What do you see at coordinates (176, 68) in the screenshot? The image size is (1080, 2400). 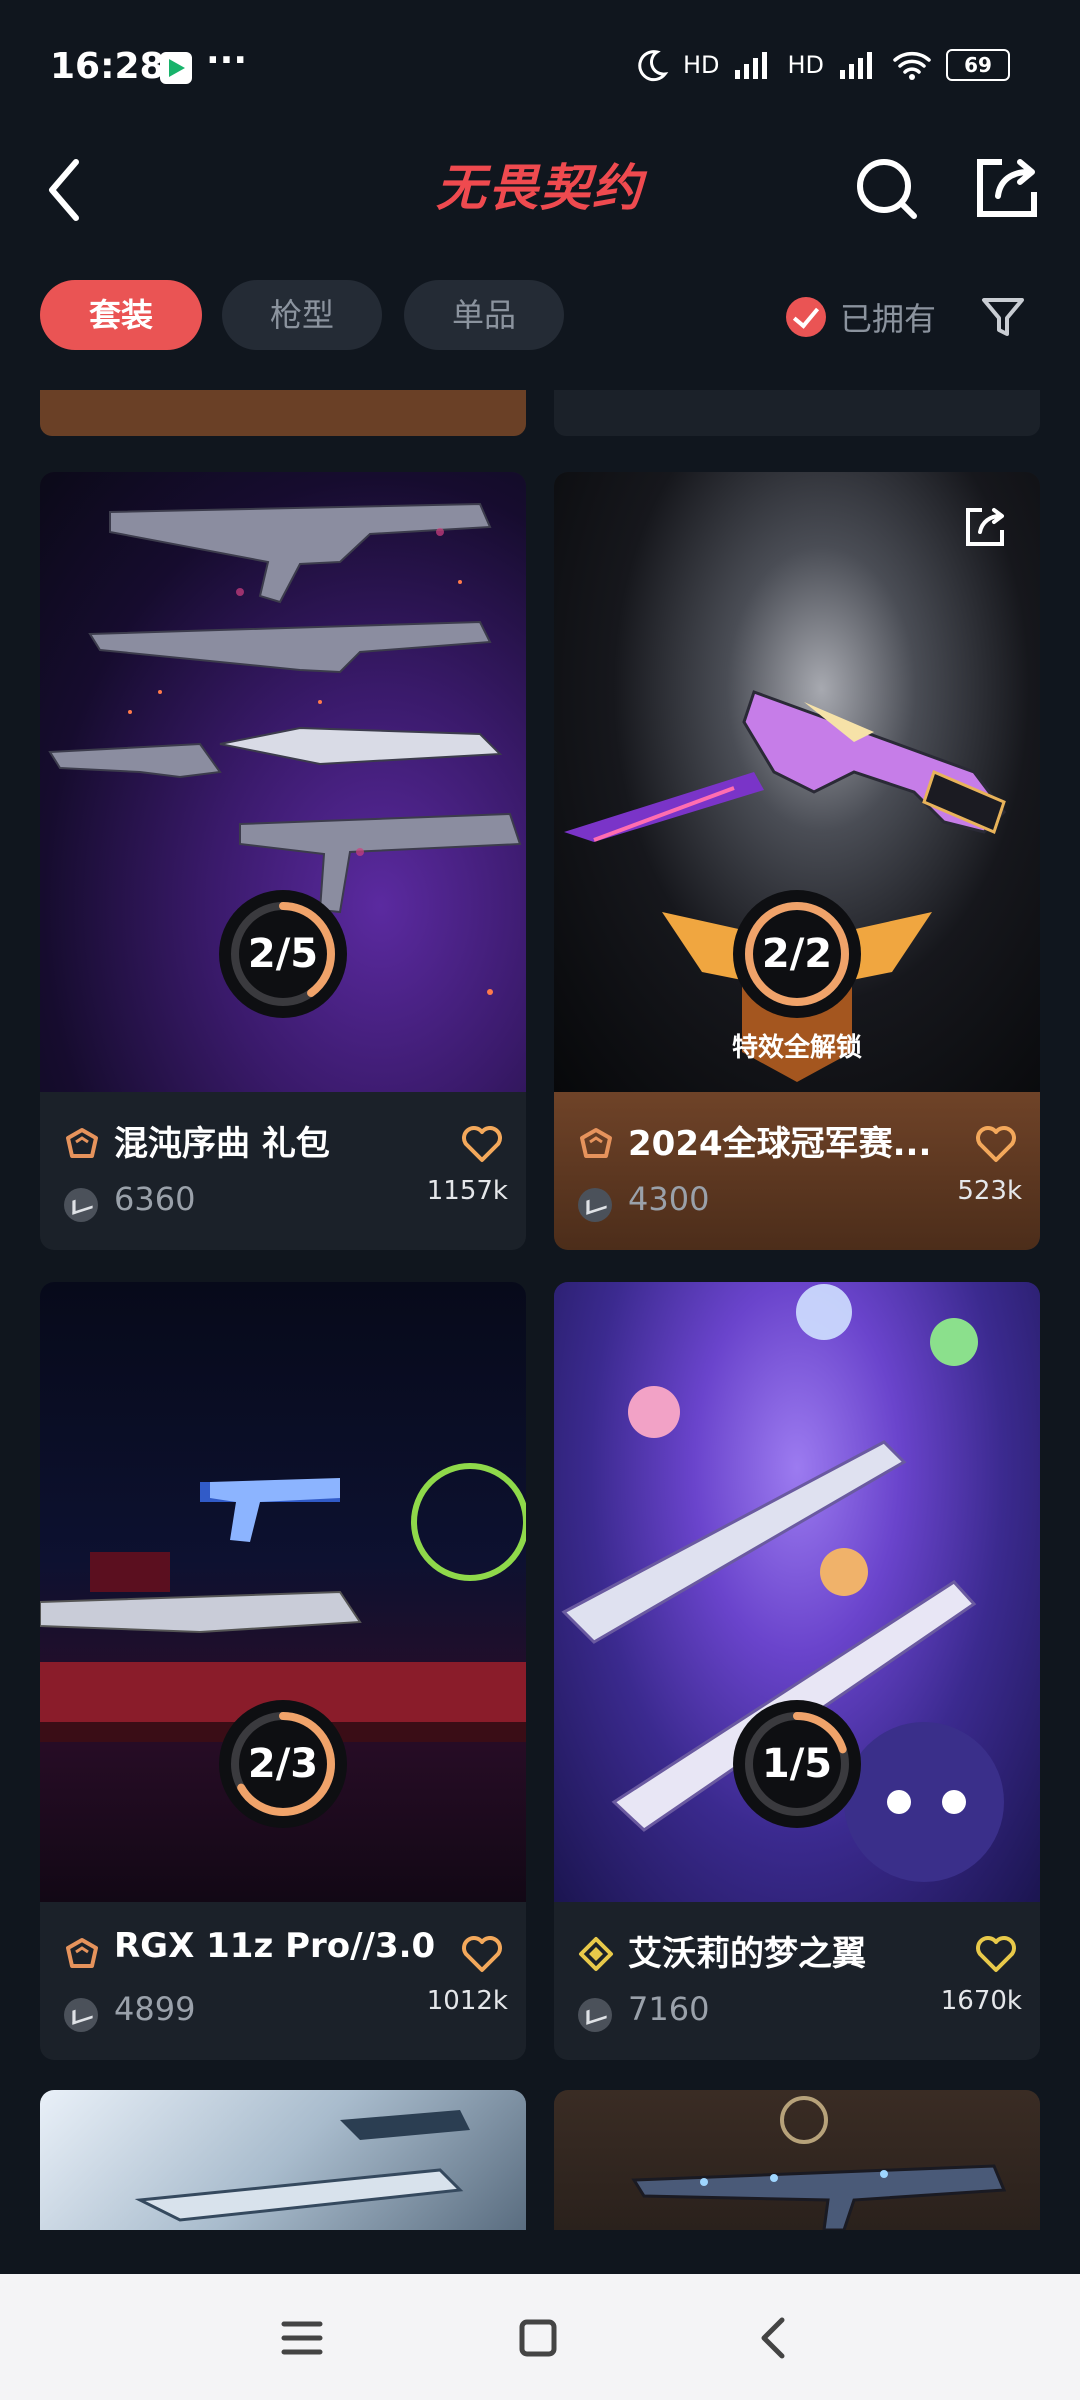 I see `play-store-icon` at bounding box center [176, 68].